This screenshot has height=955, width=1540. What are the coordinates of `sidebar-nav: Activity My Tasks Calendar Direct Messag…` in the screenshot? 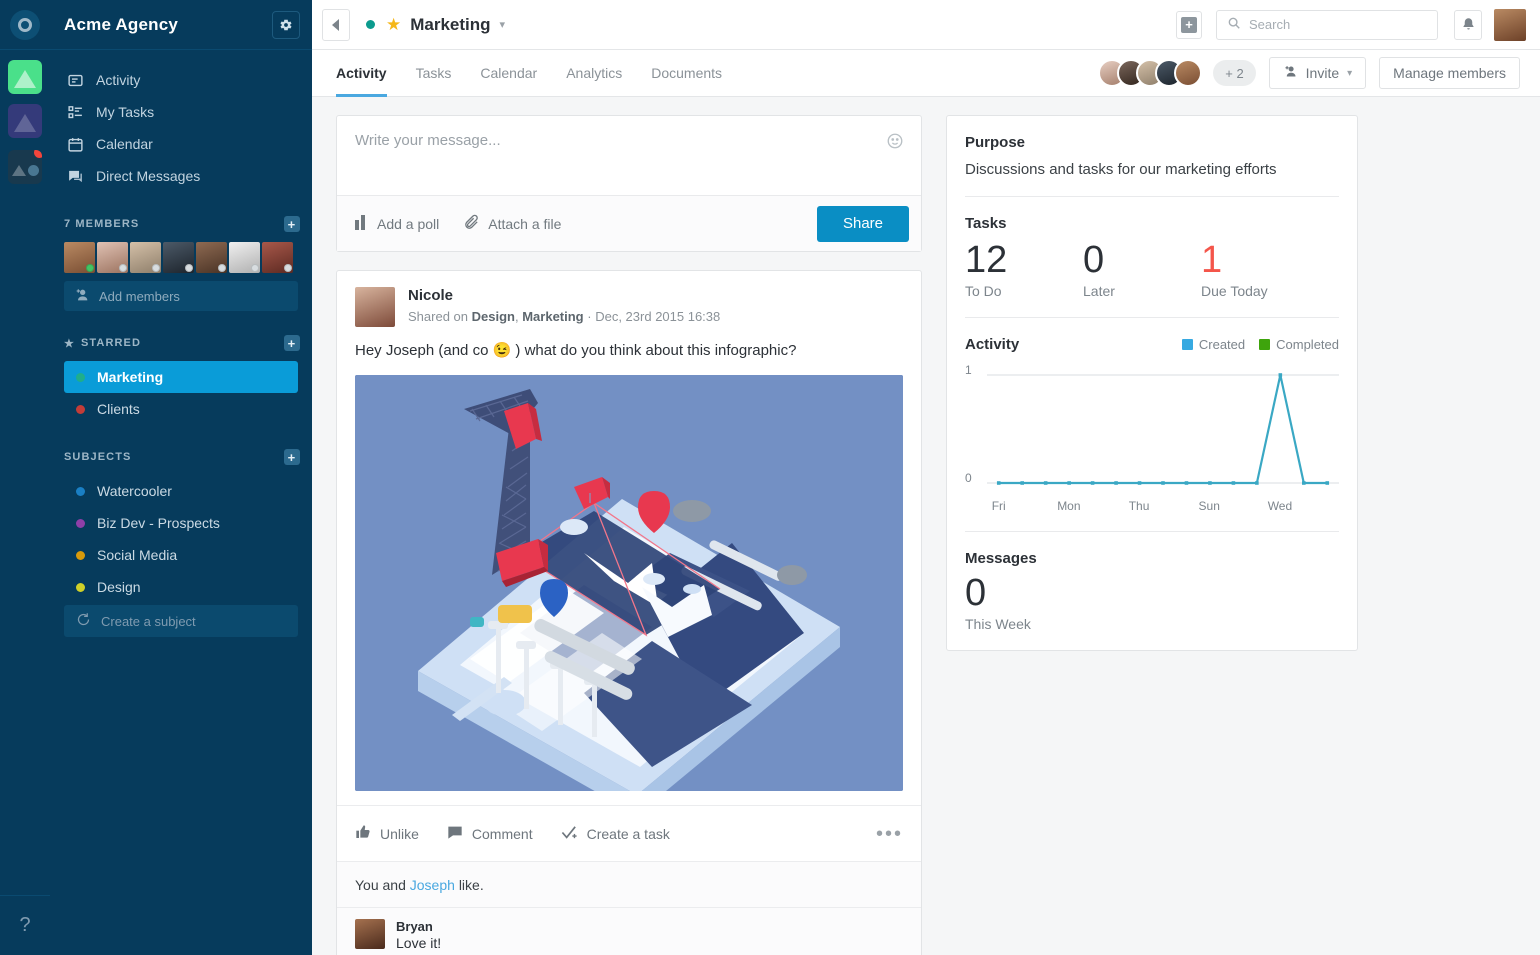 It's located at (181, 121).